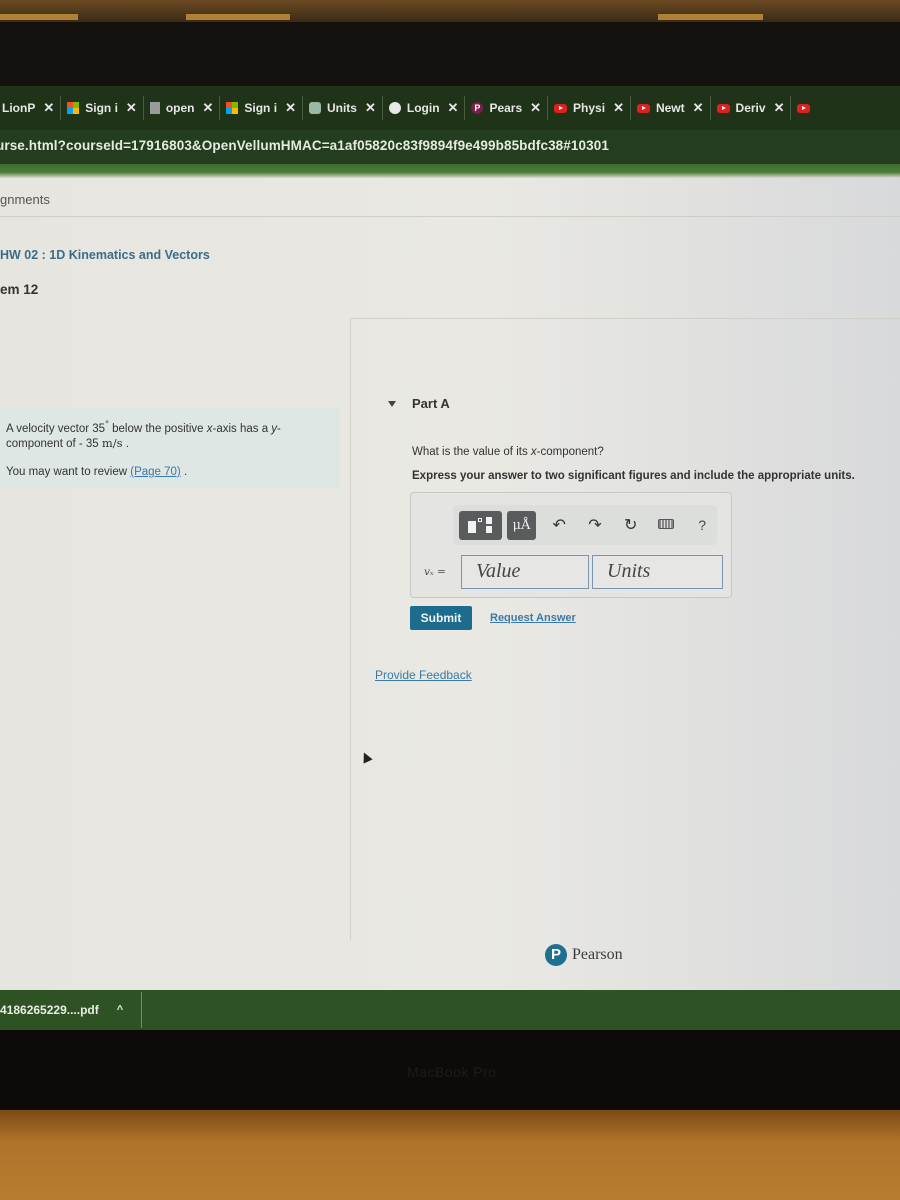  What do you see at coordinates (394, 108) in the screenshot?
I see `globe-icon` at bounding box center [394, 108].